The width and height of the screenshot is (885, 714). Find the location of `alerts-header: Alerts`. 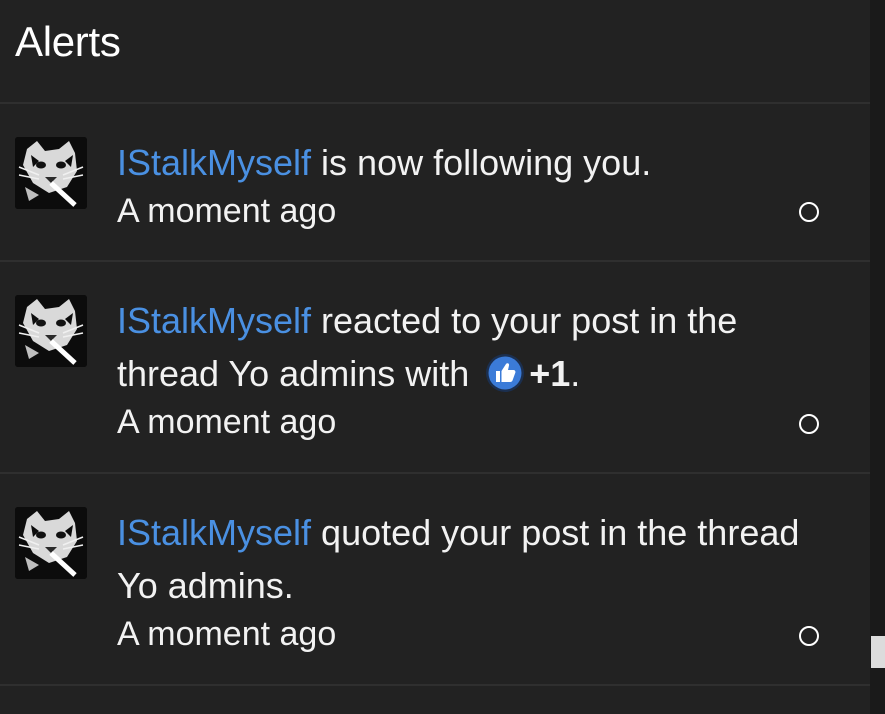

alerts-header: Alerts is located at coordinates (435, 52).